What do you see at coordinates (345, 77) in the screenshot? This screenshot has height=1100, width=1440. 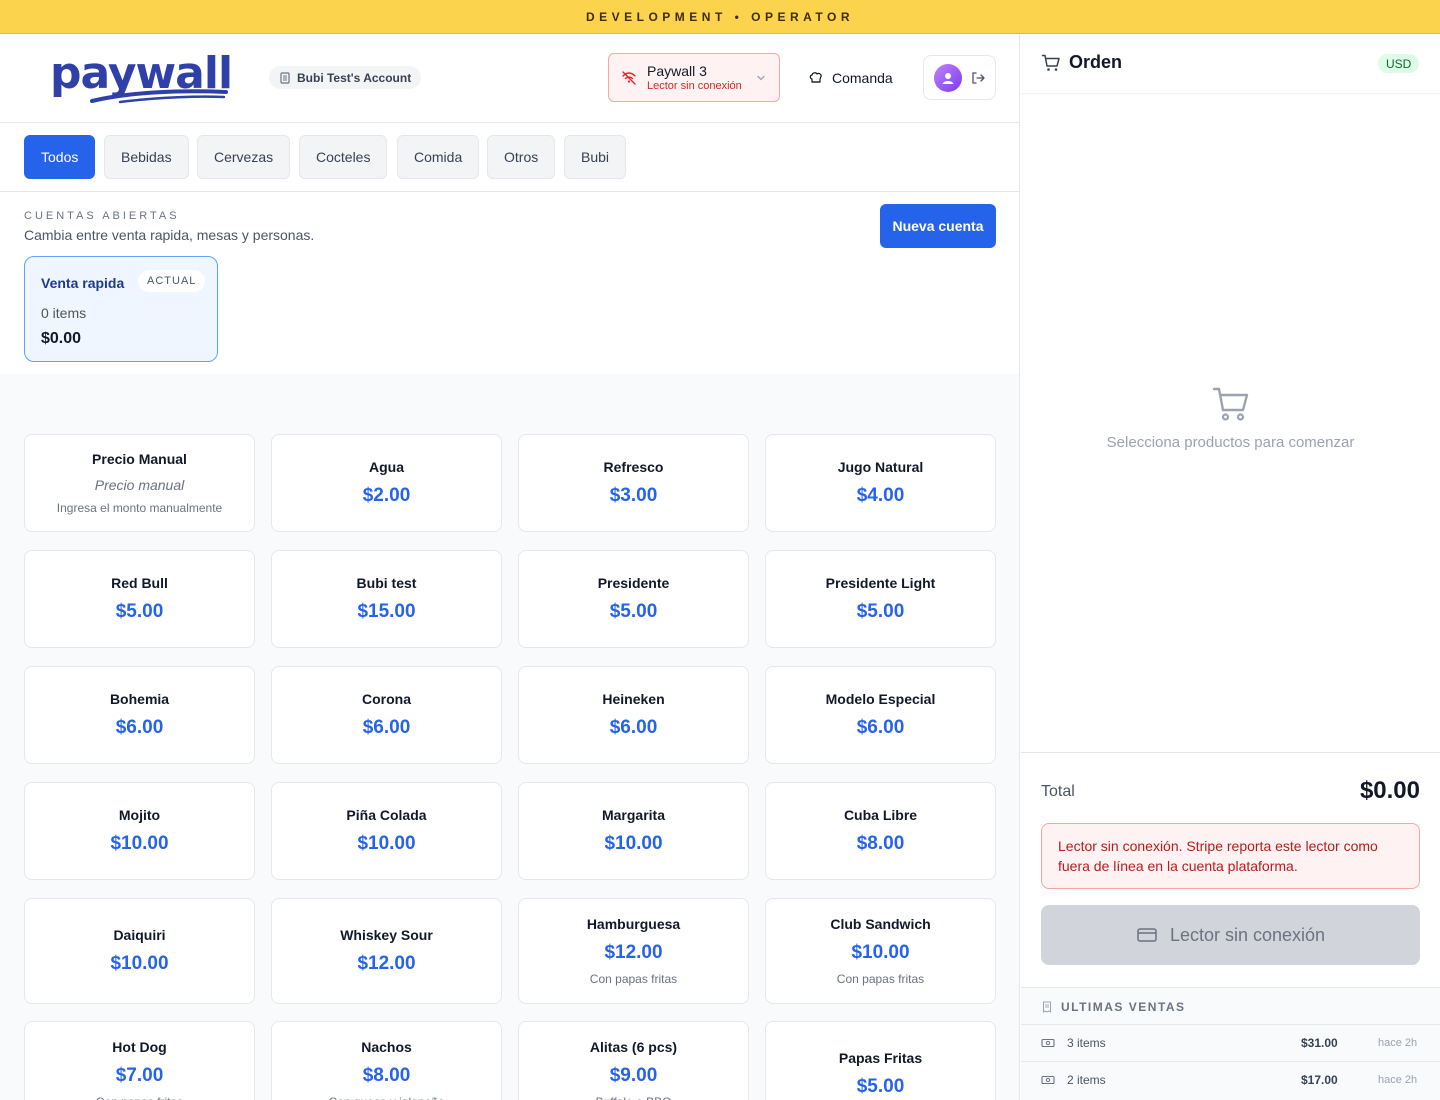 I see `account-switcher: Bubi Test's Account` at bounding box center [345, 77].